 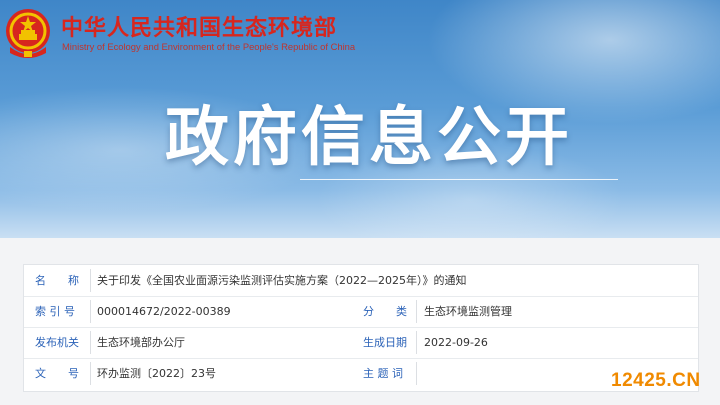 What do you see at coordinates (282, 280) in the screenshot?
I see `document-title: 关于印发《全国农业面源污染监测评估实施方案（2022—2025年）》的通知` at bounding box center [282, 280].